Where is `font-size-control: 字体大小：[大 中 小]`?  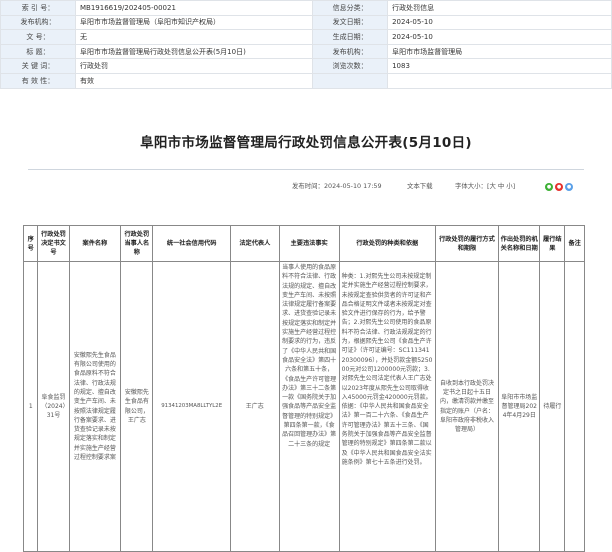
font-size-control: 字体大小：[大 中 小] is located at coordinates (485, 185).